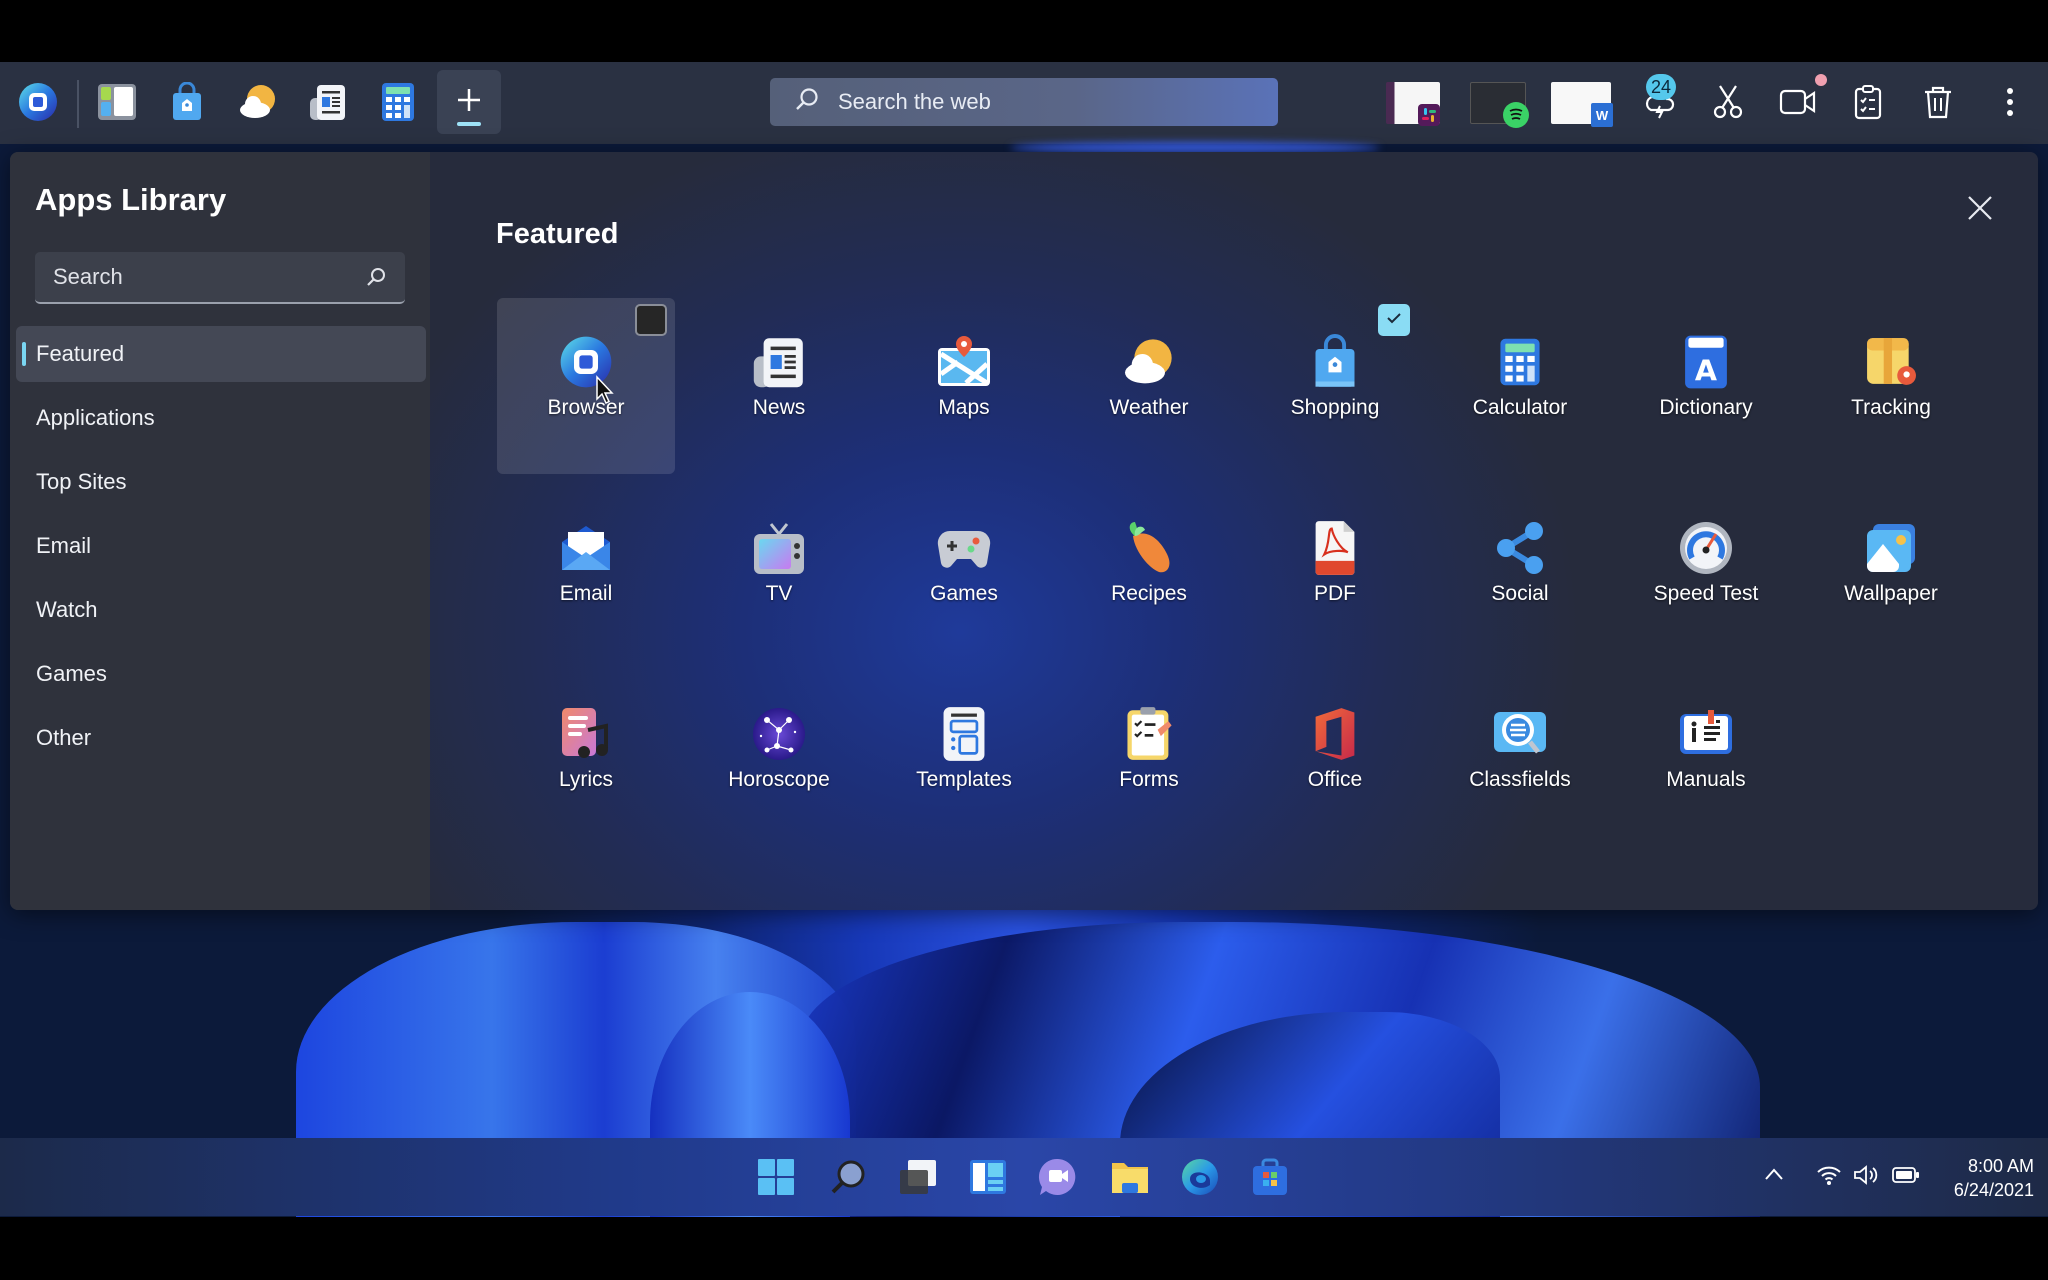 This screenshot has width=2048, height=1280. Describe the element at coordinates (1270, 1177) in the screenshot. I see `store-icon` at that location.